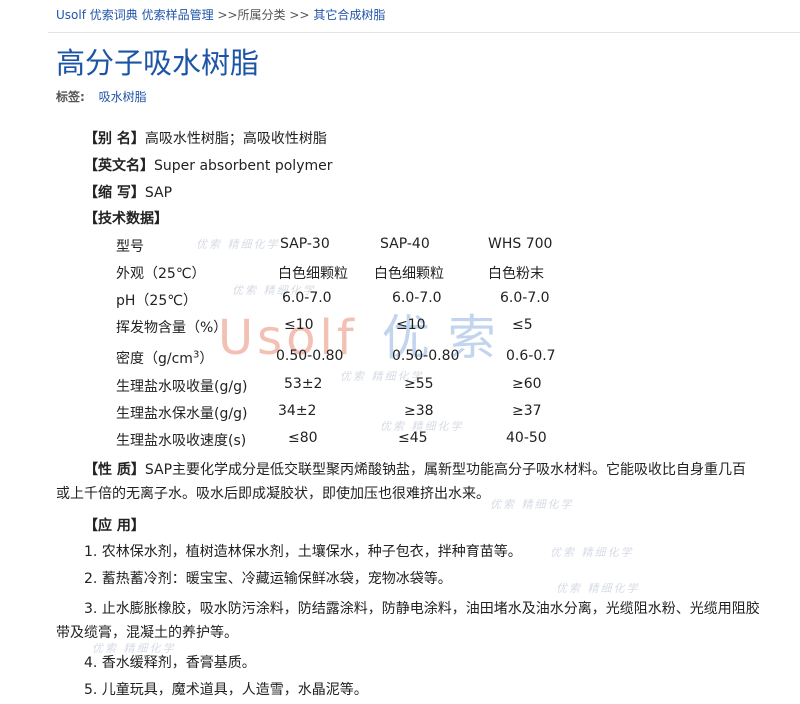  Describe the element at coordinates (366, 333) in the screenshot. I see `watermark-logo: Usolf 优索` at that location.